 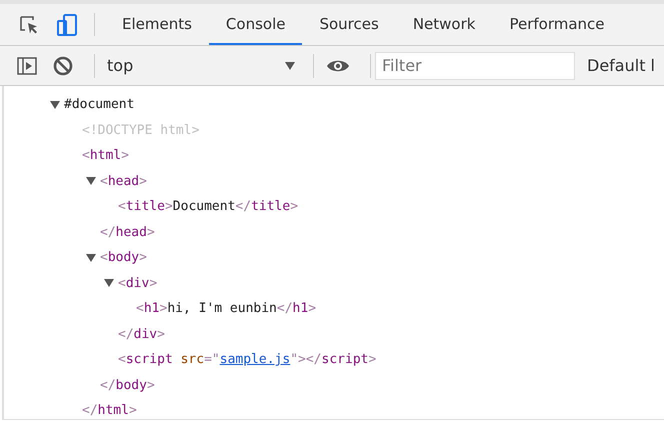 I want to click on tab: Network, so click(x=444, y=24).